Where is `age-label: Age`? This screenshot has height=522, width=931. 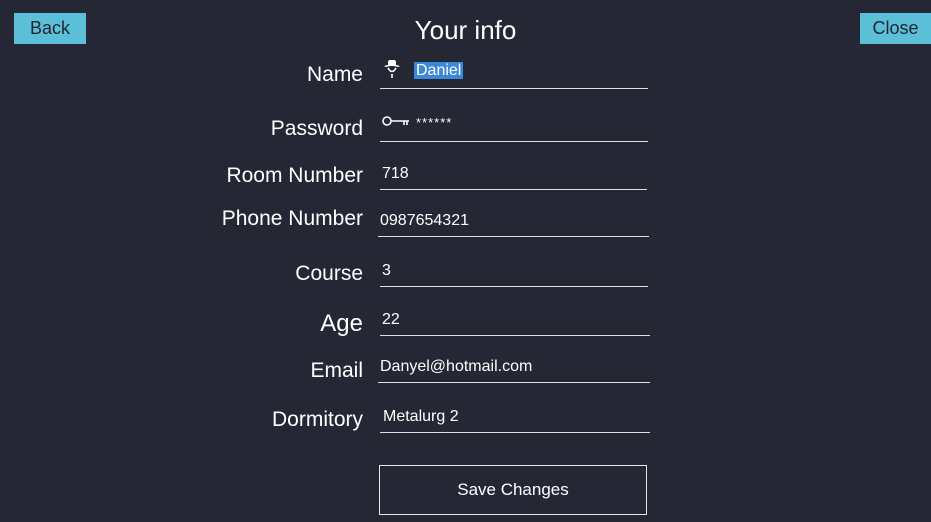
age-label: Age is located at coordinates (341, 323).